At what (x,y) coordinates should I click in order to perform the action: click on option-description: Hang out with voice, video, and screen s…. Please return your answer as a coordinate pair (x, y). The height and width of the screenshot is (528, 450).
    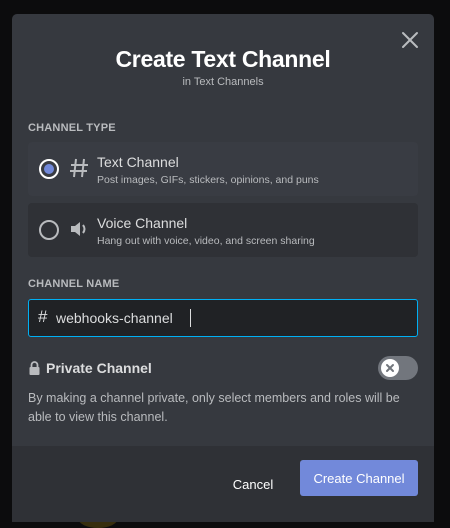
    Looking at the image, I should click on (206, 241).